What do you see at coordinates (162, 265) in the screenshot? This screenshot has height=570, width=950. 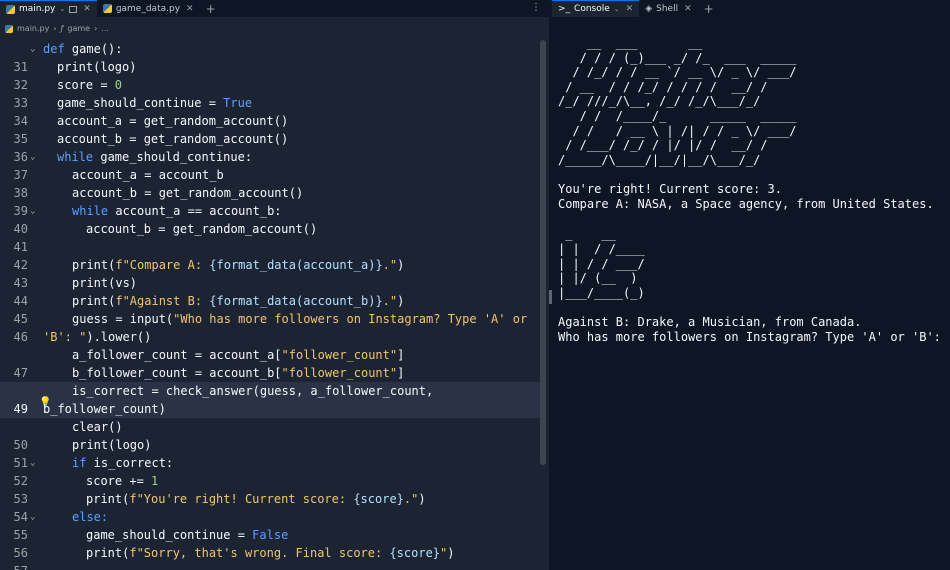 I see `code-token: f"Compare A:` at bounding box center [162, 265].